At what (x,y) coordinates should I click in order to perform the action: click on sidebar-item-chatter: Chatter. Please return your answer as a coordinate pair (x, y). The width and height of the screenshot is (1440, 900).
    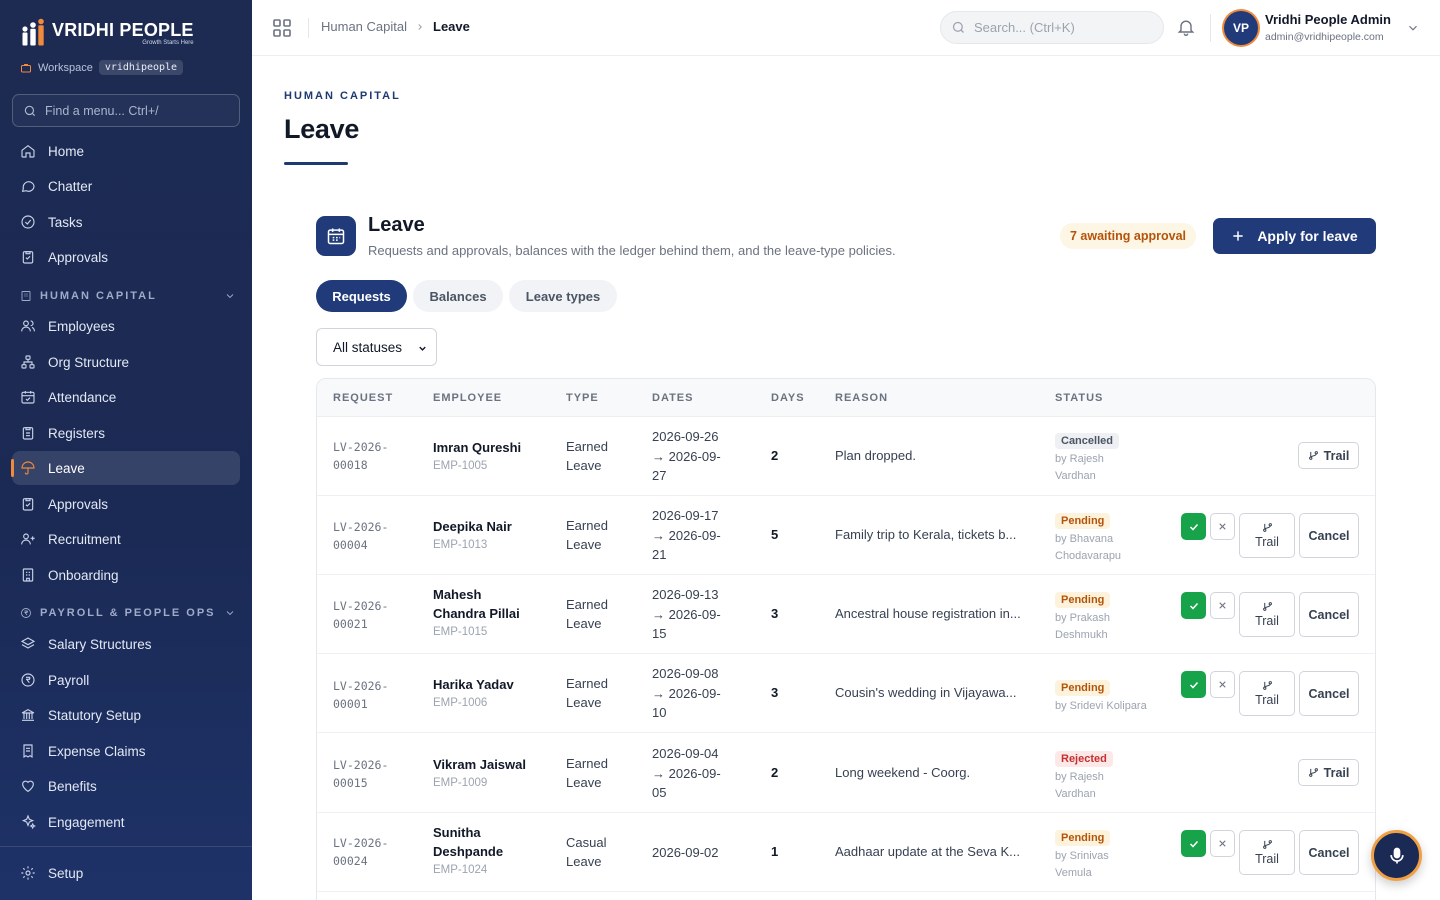
    Looking at the image, I should click on (126, 186).